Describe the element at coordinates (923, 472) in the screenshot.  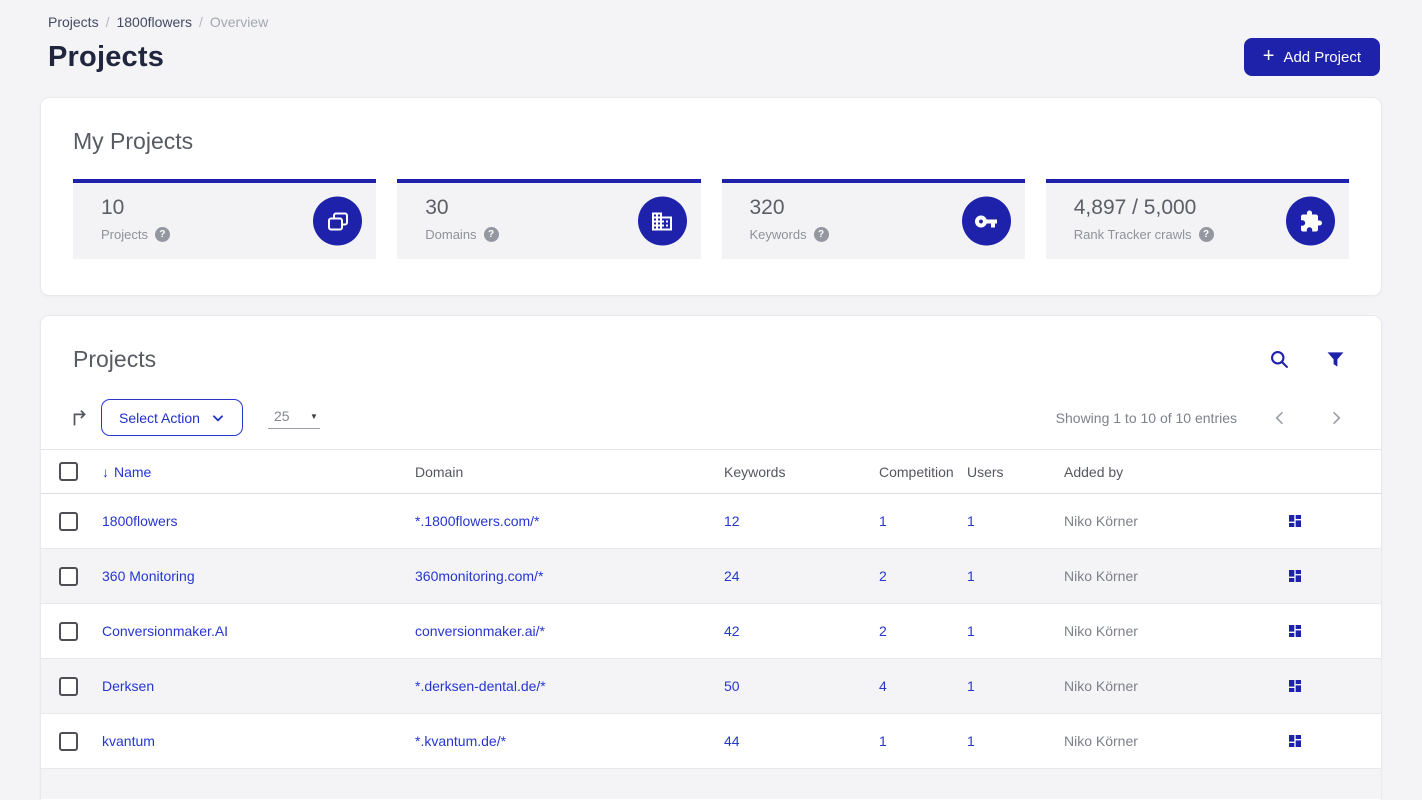
I see `column-header-competition: Competition` at that location.